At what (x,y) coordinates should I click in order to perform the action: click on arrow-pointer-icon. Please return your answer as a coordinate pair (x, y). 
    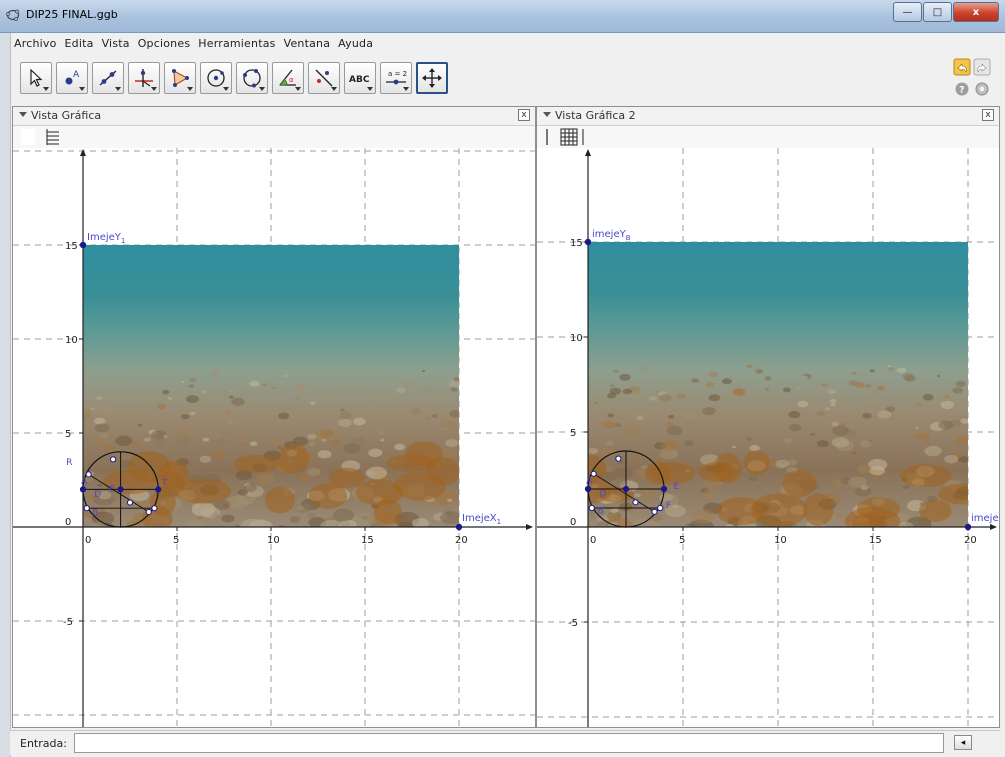
    Looking at the image, I should click on (36, 77).